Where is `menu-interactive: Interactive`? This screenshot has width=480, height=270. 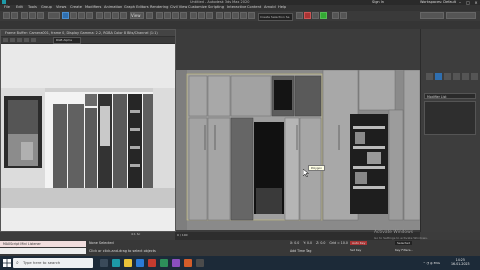
menu-interactive: Interactive is located at coordinates (236, 7).